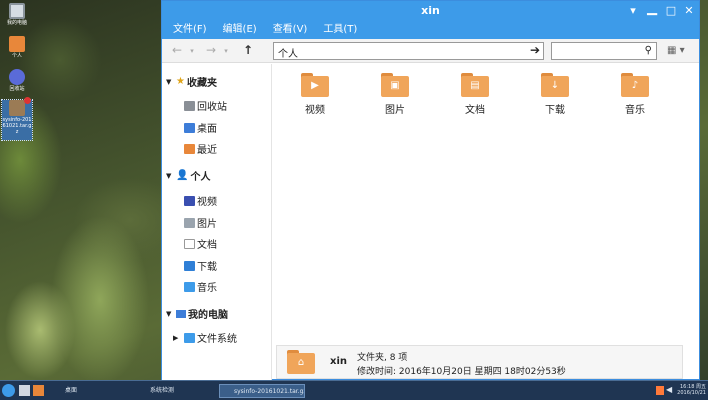 Image resolution: width=708 pixels, height=400 pixels. What do you see at coordinates (461, 372) in the screenshot?
I see `status-modified: 修改时间: 2016年10月20日 星期四 18时02分53秒` at bounding box center [461, 372].